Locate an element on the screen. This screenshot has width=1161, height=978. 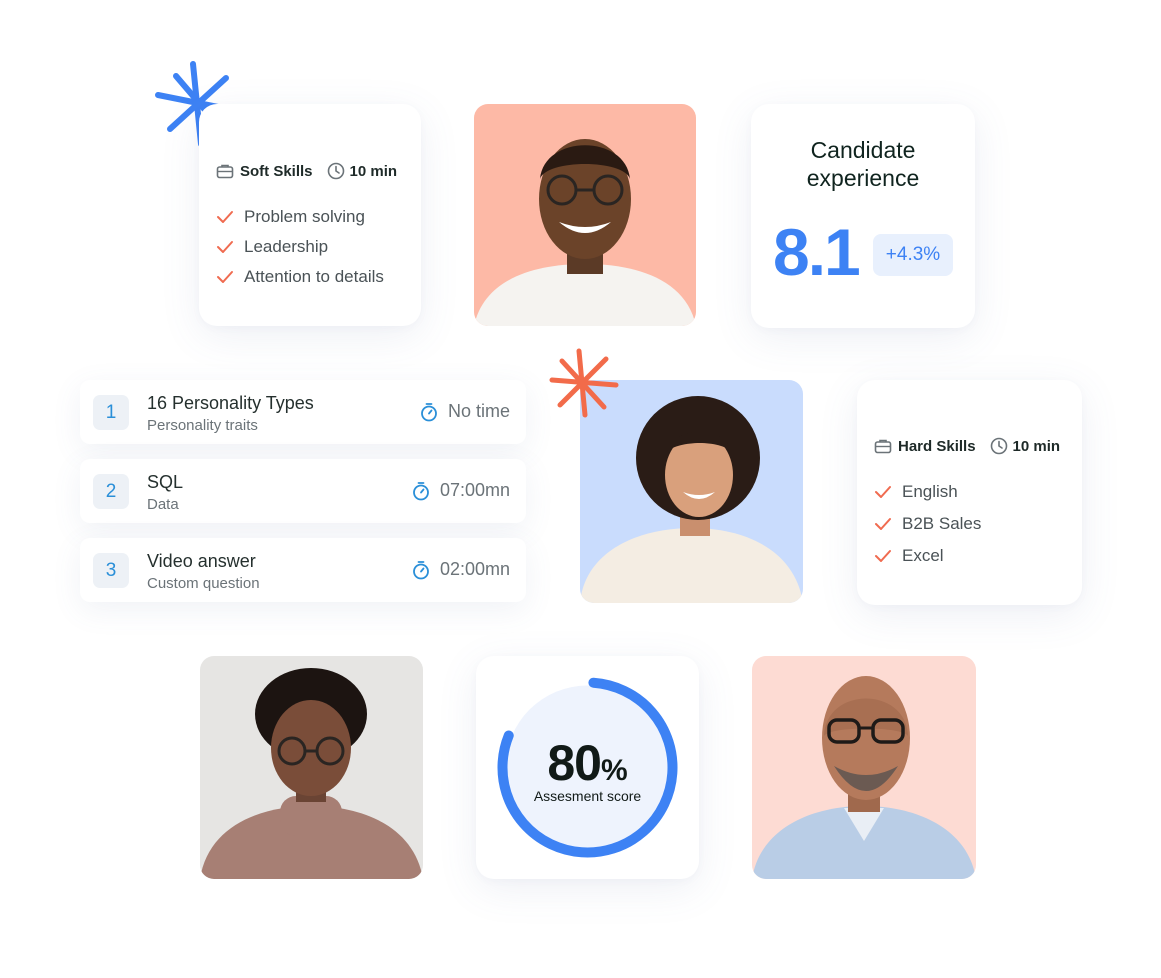
hard-skills-list: English B2B Sales Excel is located at coordinates (927, 524).